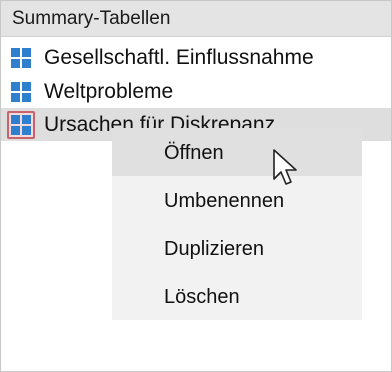  What do you see at coordinates (196, 19) in the screenshot?
I see `panel-header: Summary-Tabellen` at bounding box center [196, 19].